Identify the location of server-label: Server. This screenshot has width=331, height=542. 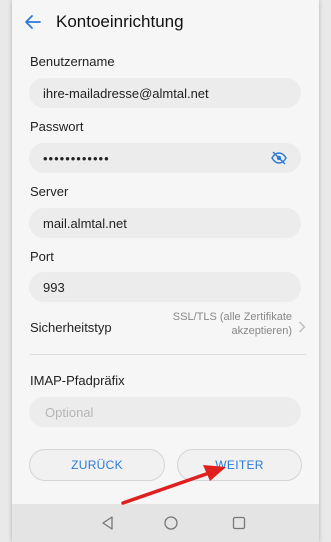
(49, 191).